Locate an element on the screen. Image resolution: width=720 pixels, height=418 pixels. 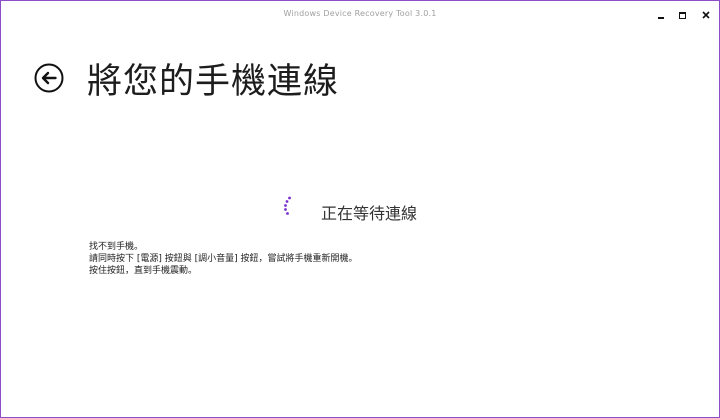
page-title: 將您的手機連線 is located at coordinates (213, 82).